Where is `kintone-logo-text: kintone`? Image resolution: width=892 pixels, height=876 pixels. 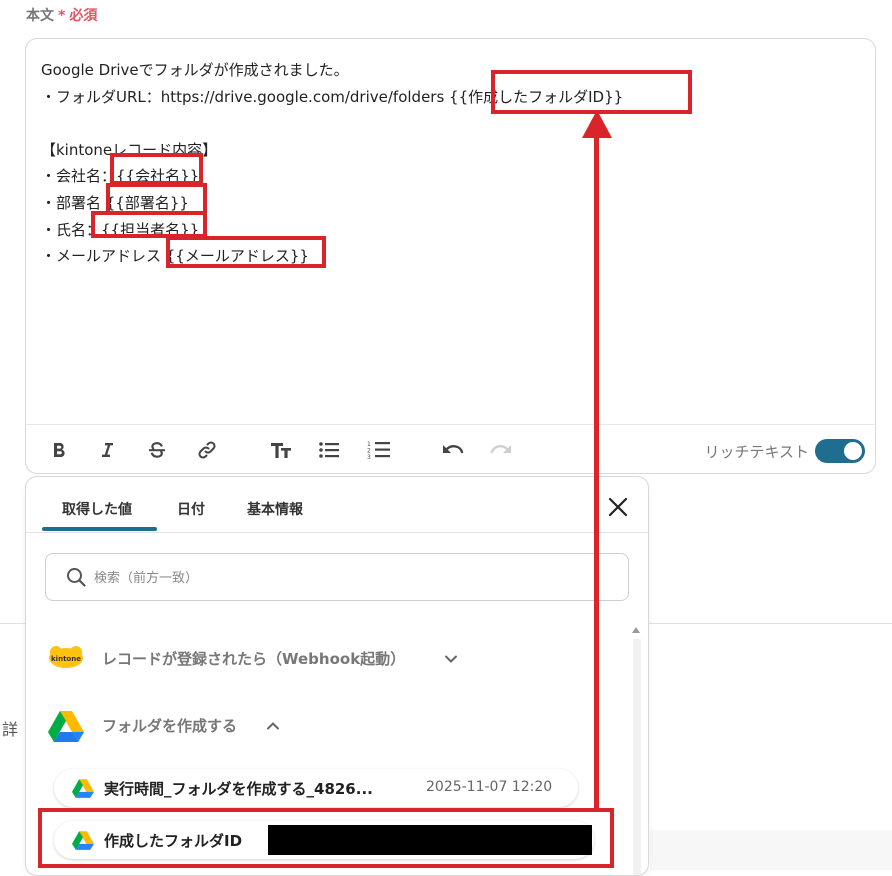 kintone-logo-text: kintone is located at coordinates (66, 659).